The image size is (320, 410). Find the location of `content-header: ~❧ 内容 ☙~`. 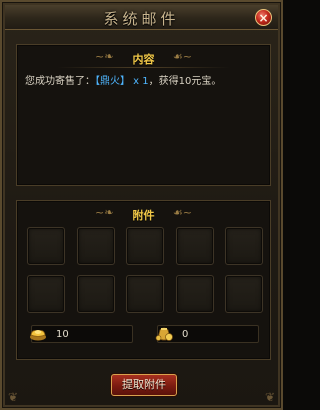

content-header: ~❧ 内容 ☙~ is located at coordinates (143, 57).